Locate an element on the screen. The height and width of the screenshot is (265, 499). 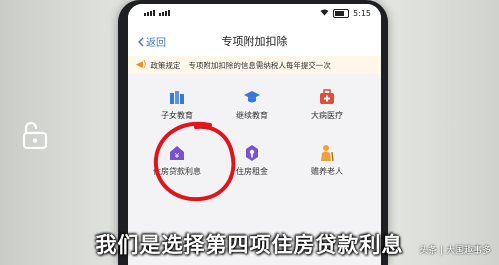
page-title: 专项附加扣除 is located at coordinates (254, 41).